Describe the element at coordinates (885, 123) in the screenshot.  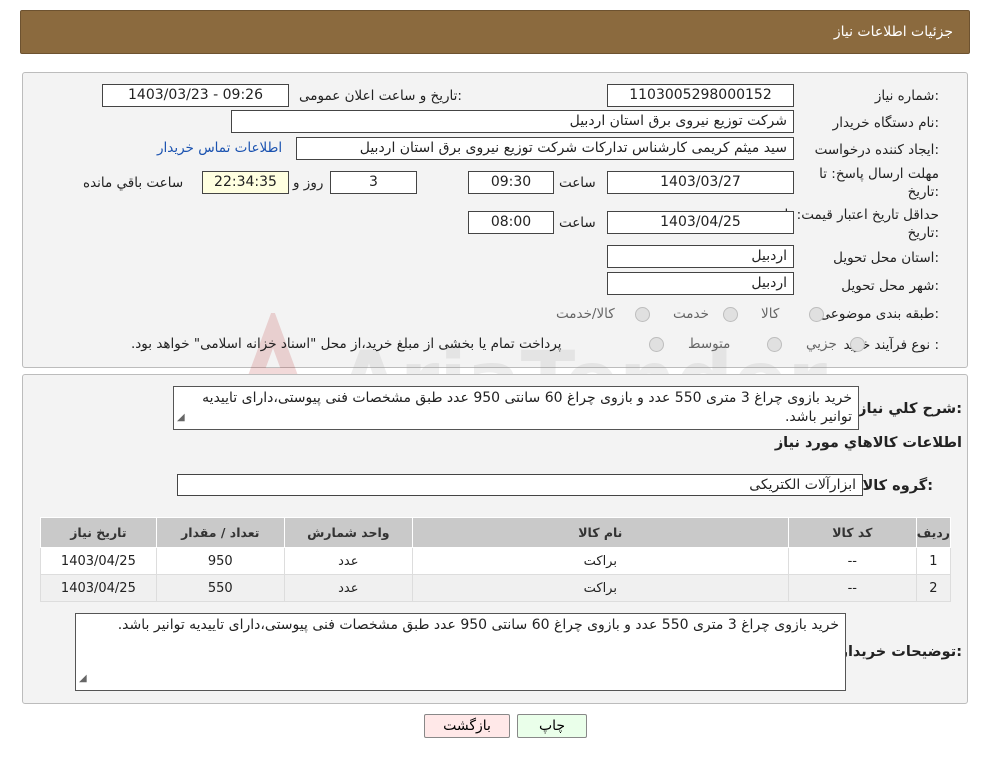
I see `buyer-org-label: نام دستگاه خریدار:` at that location.